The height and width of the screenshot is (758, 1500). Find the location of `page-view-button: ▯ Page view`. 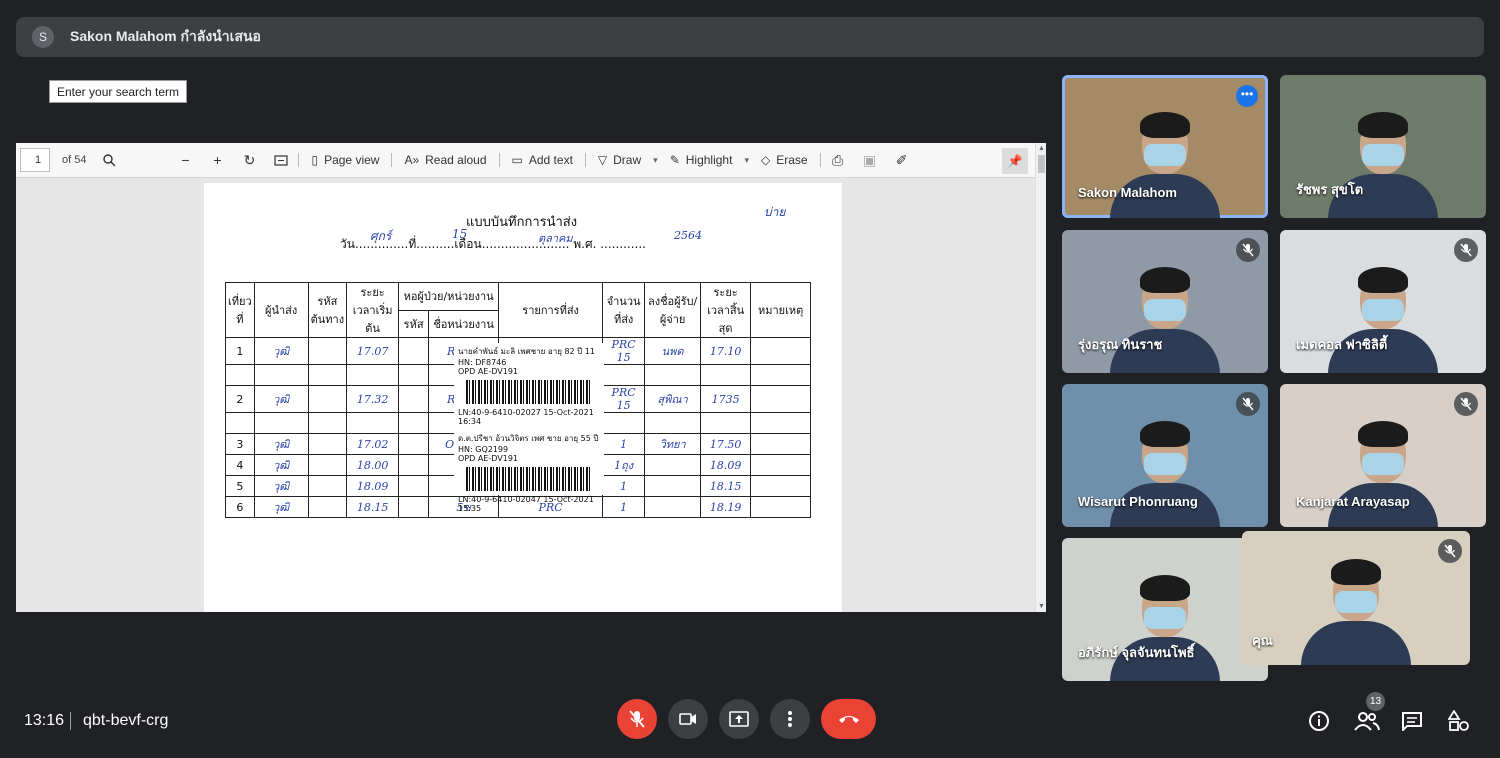

page-view-button: ▯ Page view is located at coordinates (345, 160).